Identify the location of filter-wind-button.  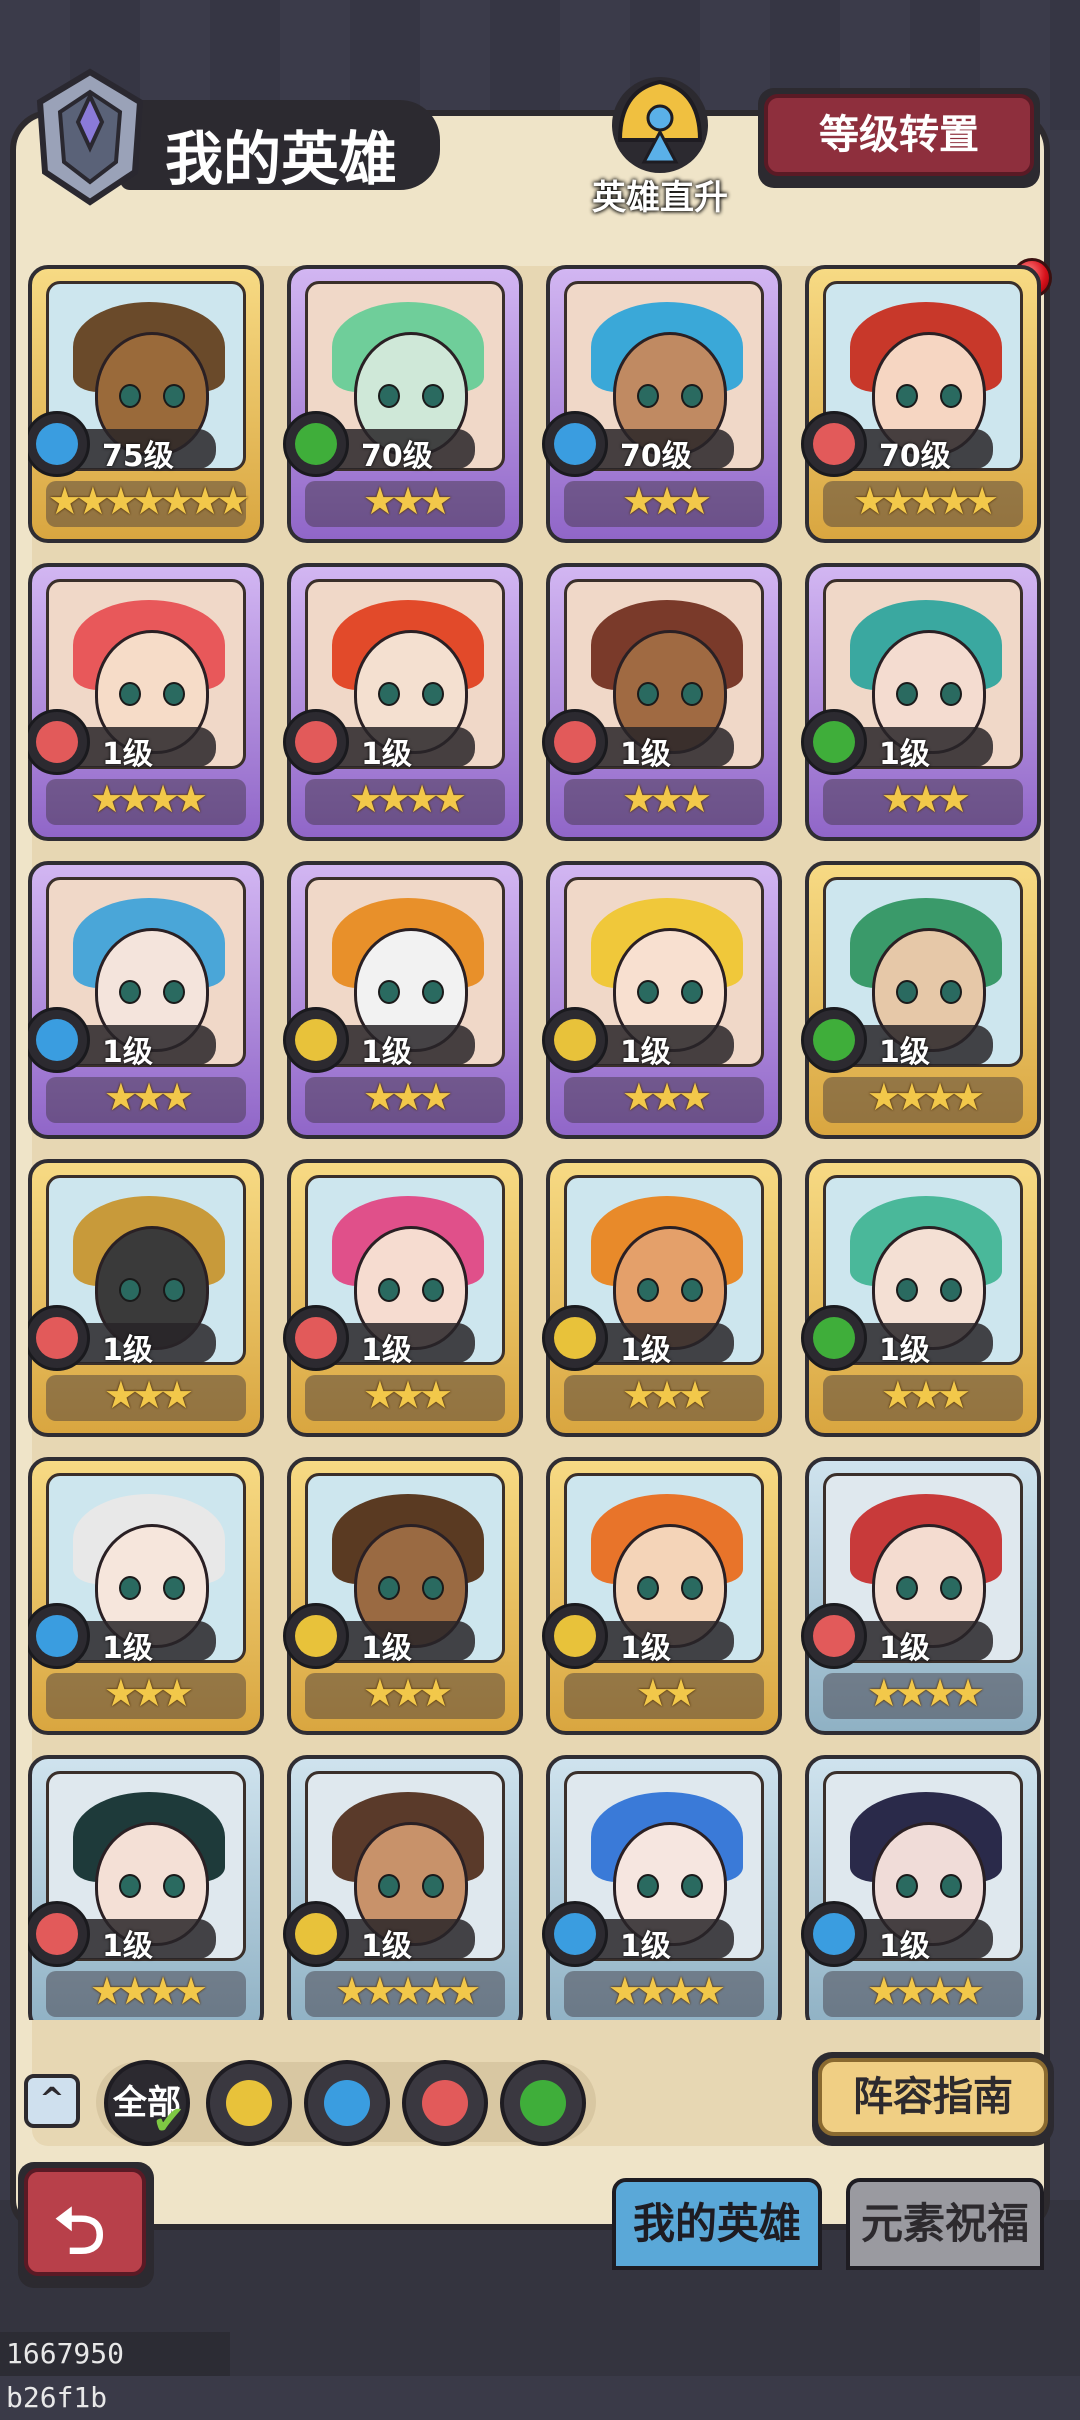
(543, 2103).